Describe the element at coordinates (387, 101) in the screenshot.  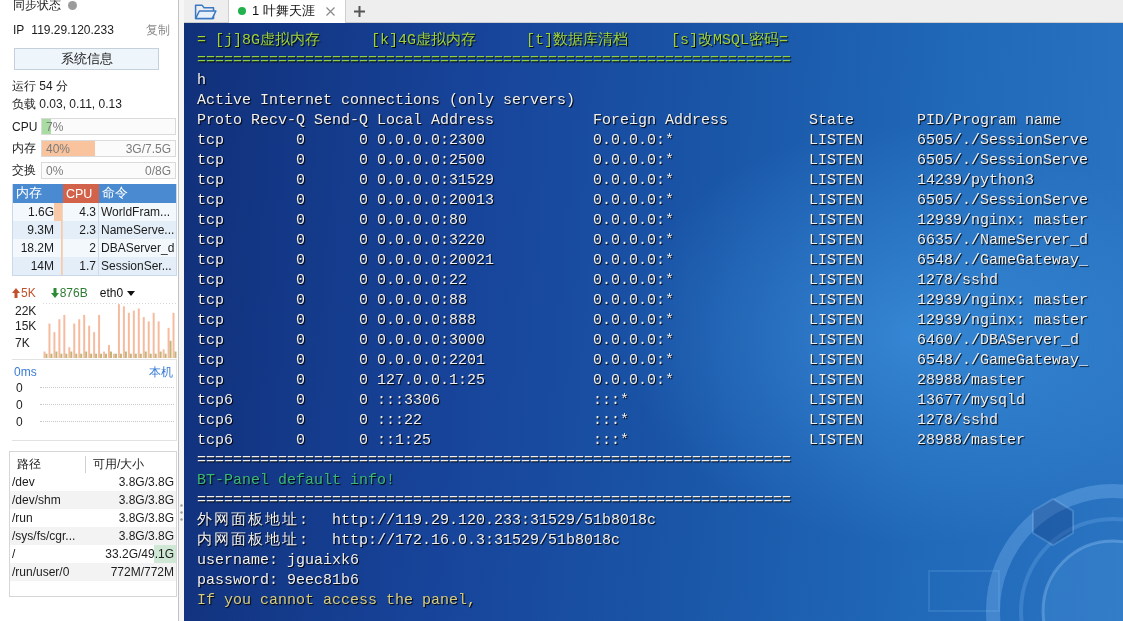
I see `terminal-line: Active Internet connections (only servers)` at that location.